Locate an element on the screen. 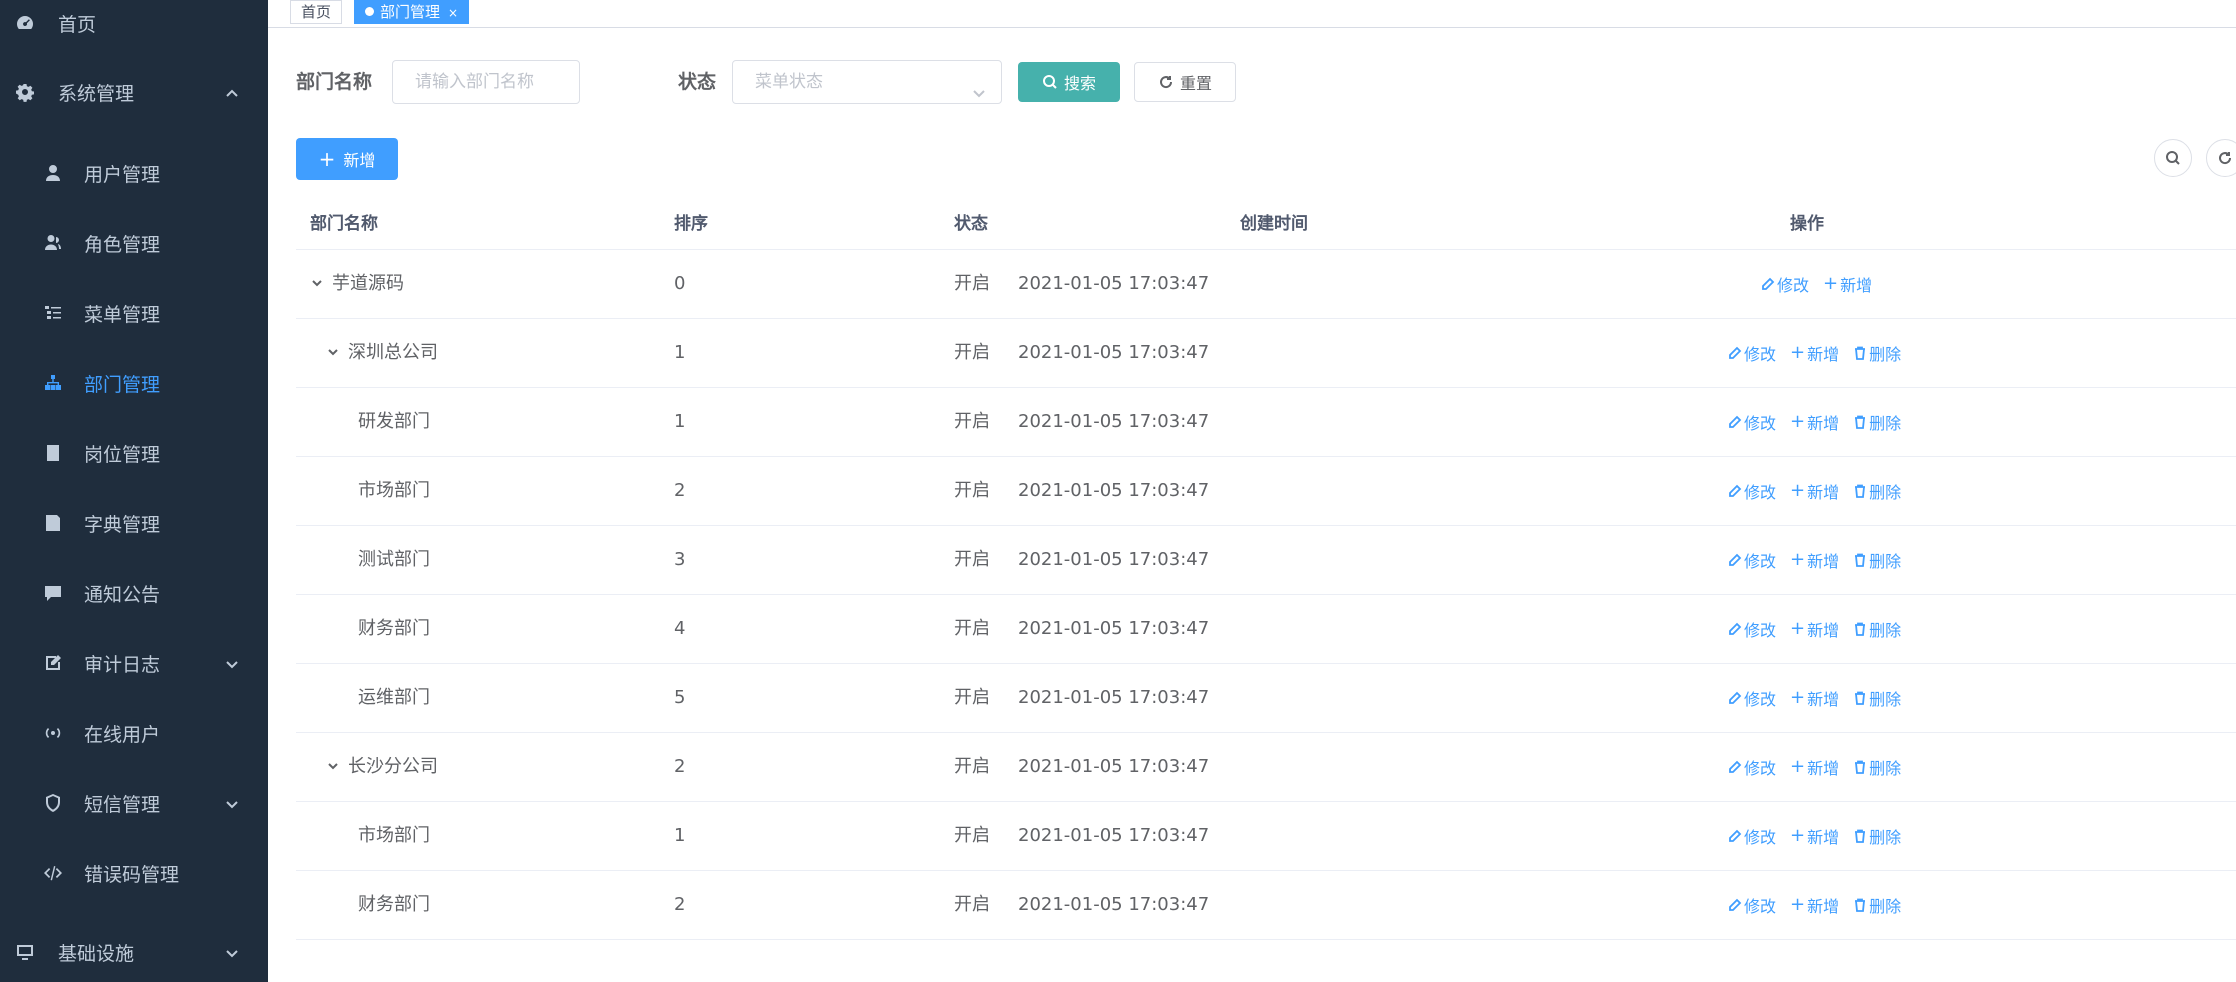 The width and height of the screenshot is (2236, 982). tag-label: 部门管理 is located at coordinates (410, 12).